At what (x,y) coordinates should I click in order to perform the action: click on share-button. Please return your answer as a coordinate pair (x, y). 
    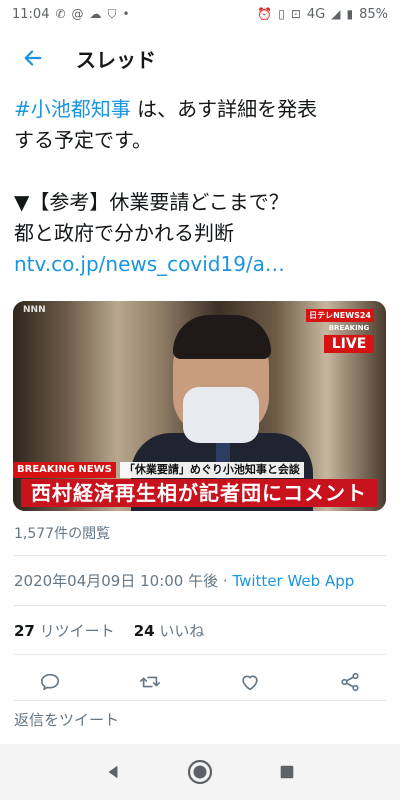
    Looking at the image, I should click on (350, 682).